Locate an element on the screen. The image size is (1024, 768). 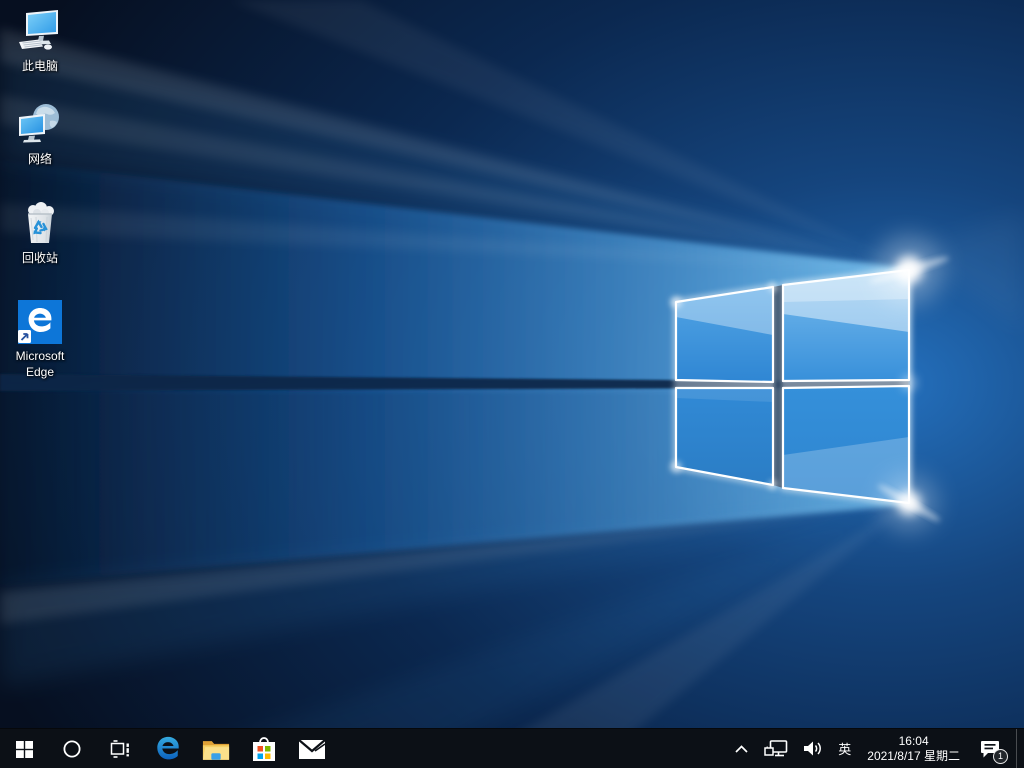
edge-button is located at coordinates (168, 748).